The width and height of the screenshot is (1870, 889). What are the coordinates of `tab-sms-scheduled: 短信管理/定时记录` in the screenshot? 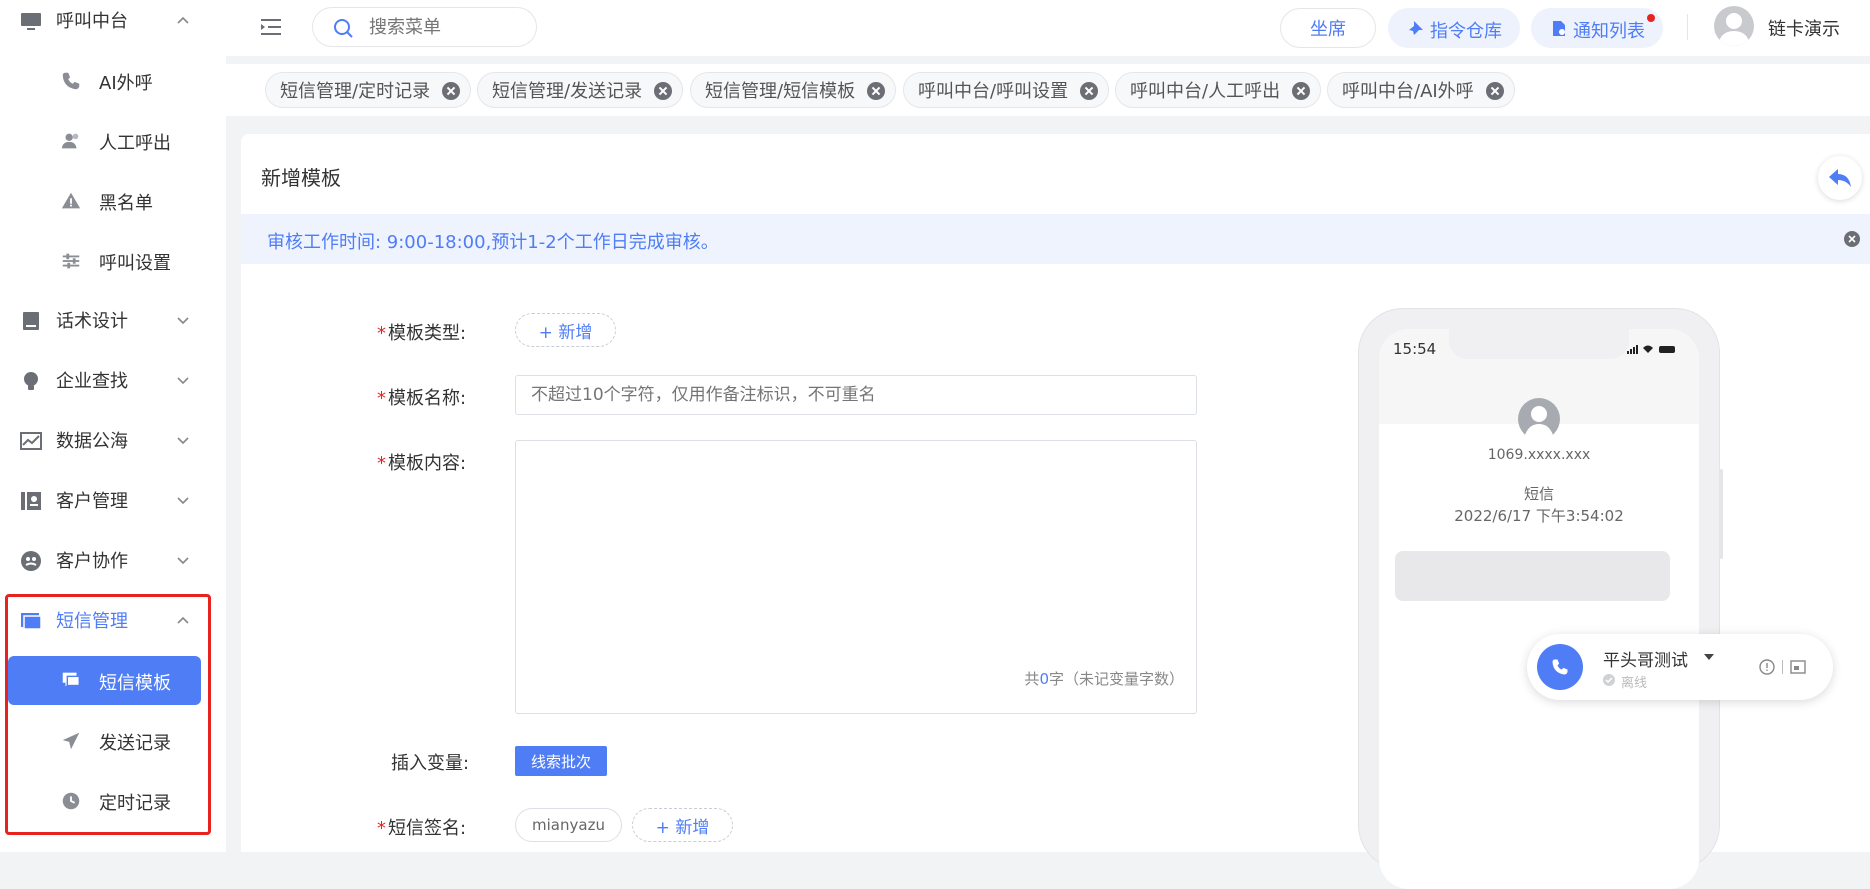 It's located at (368, 90).